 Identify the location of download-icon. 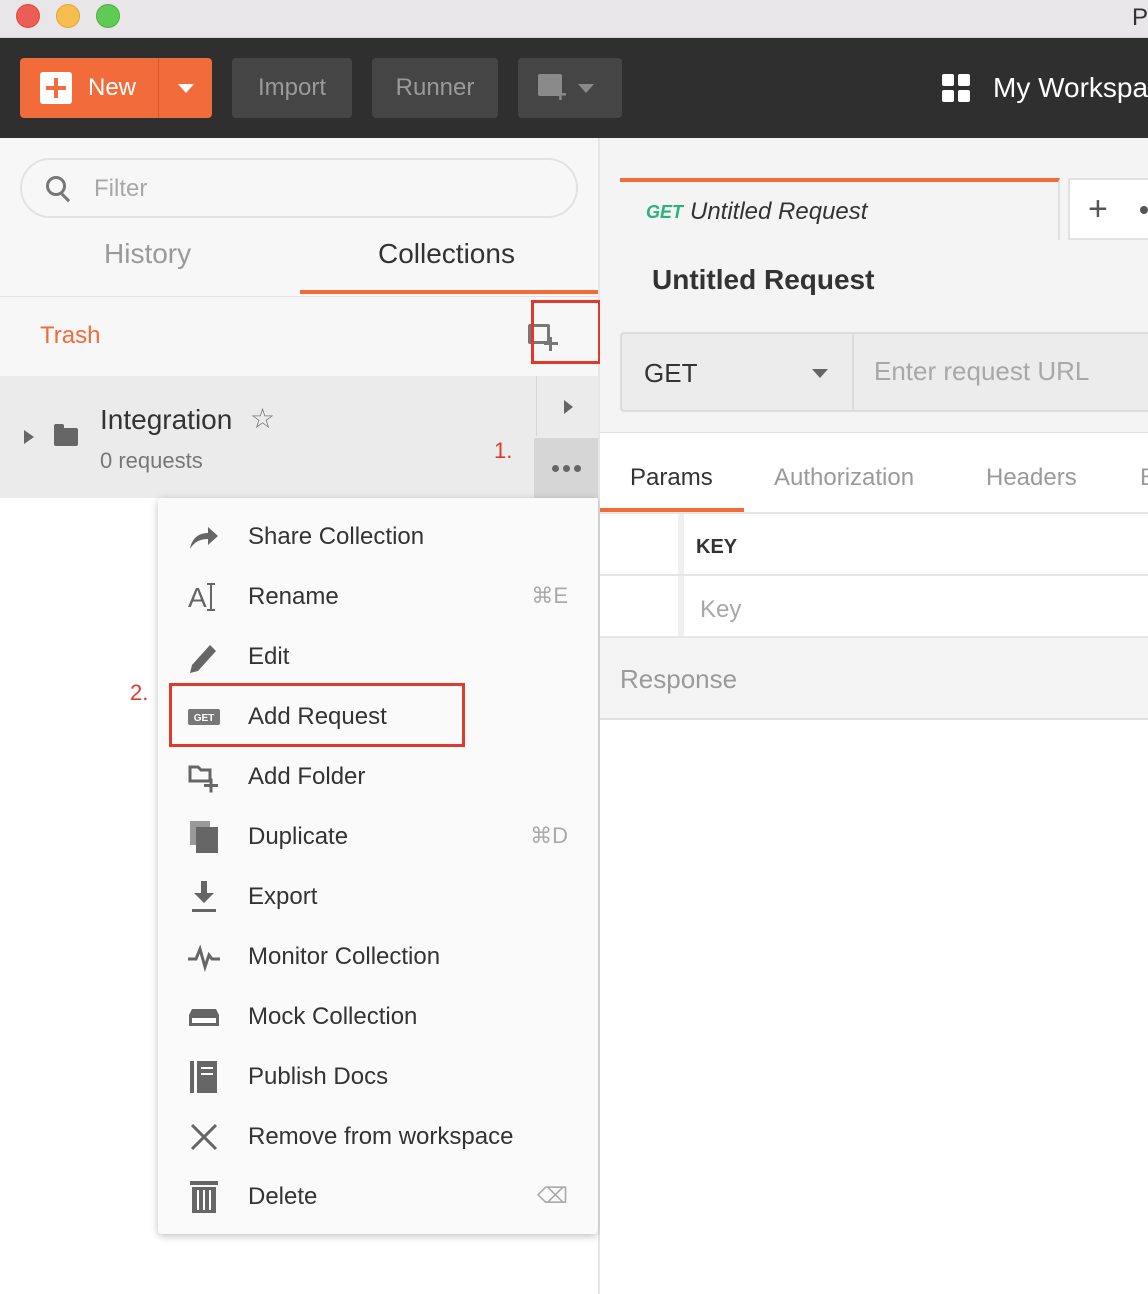
(204, 896).